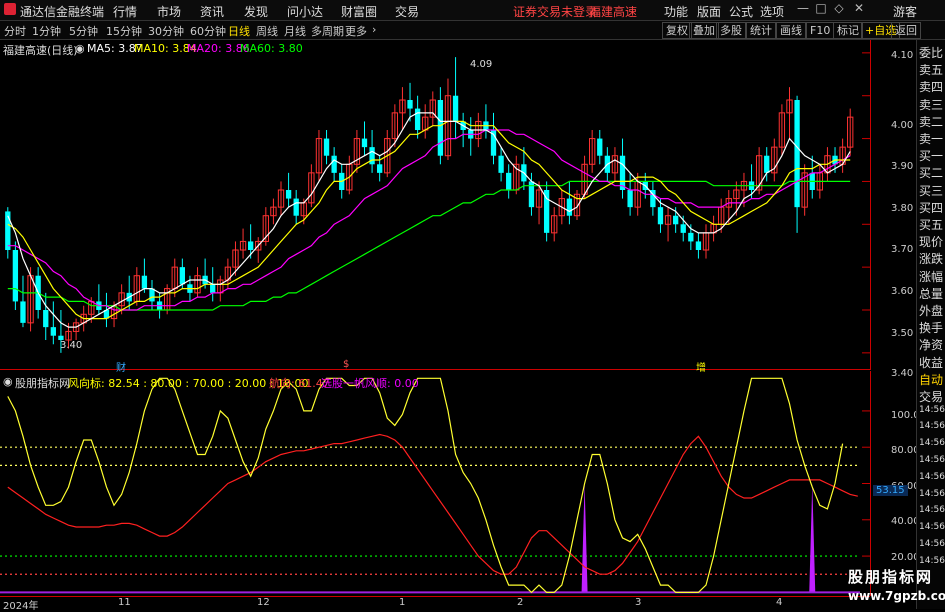 This screenshot has width=945, height=612. Describe the element at coordinates (931, 327) in the screenshot. I see `side-tab: 换手` at that location.